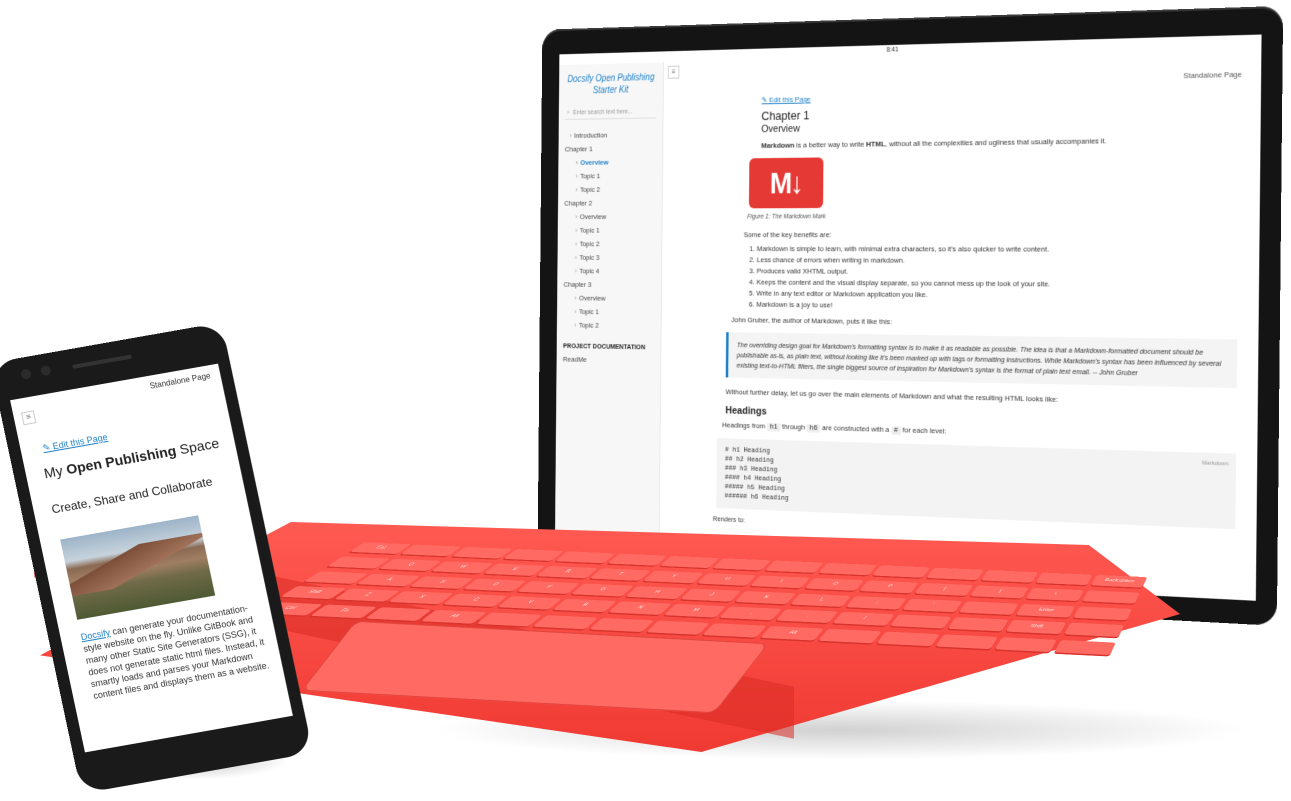  Describe the element at coordinates (602, 589) in the screenshot. I see `keyboard-key: G` at that location.